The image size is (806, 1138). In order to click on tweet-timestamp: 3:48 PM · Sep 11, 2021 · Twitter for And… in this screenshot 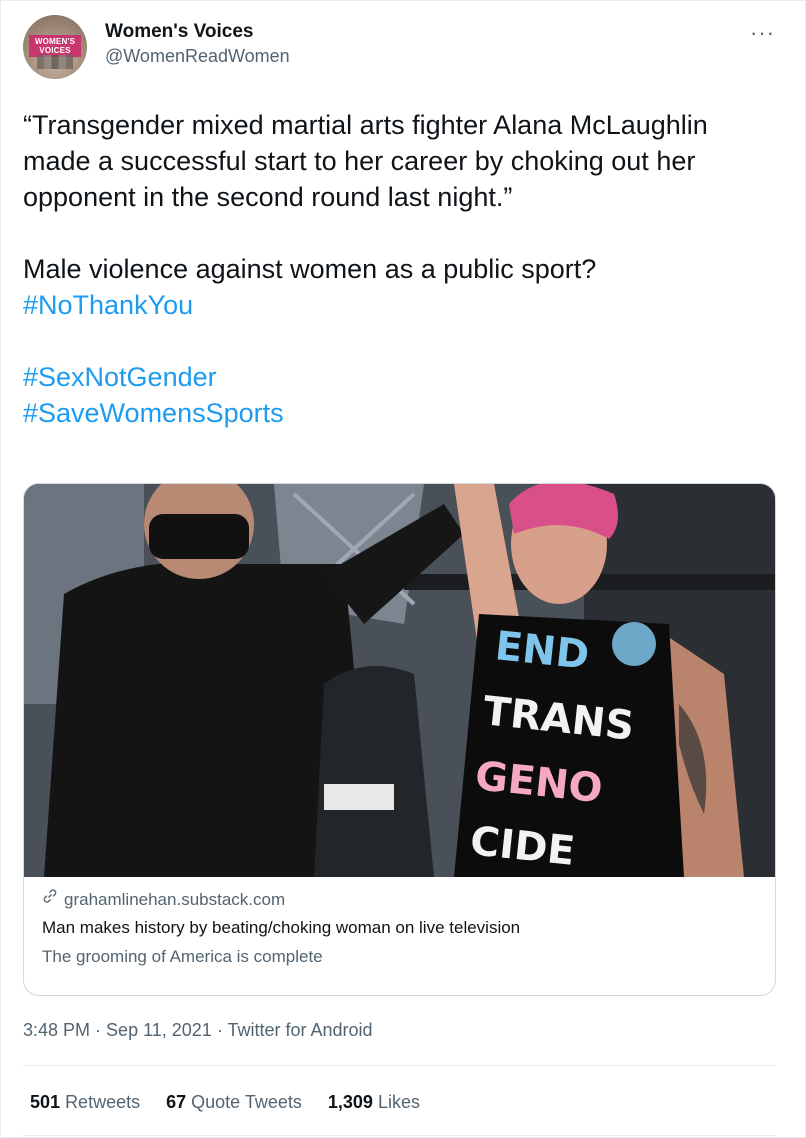, I will do `click(198, 1030)`.